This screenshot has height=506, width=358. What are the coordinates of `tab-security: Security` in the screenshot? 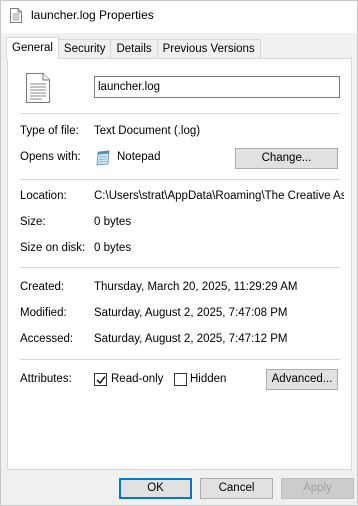 It's located at (84, 48).